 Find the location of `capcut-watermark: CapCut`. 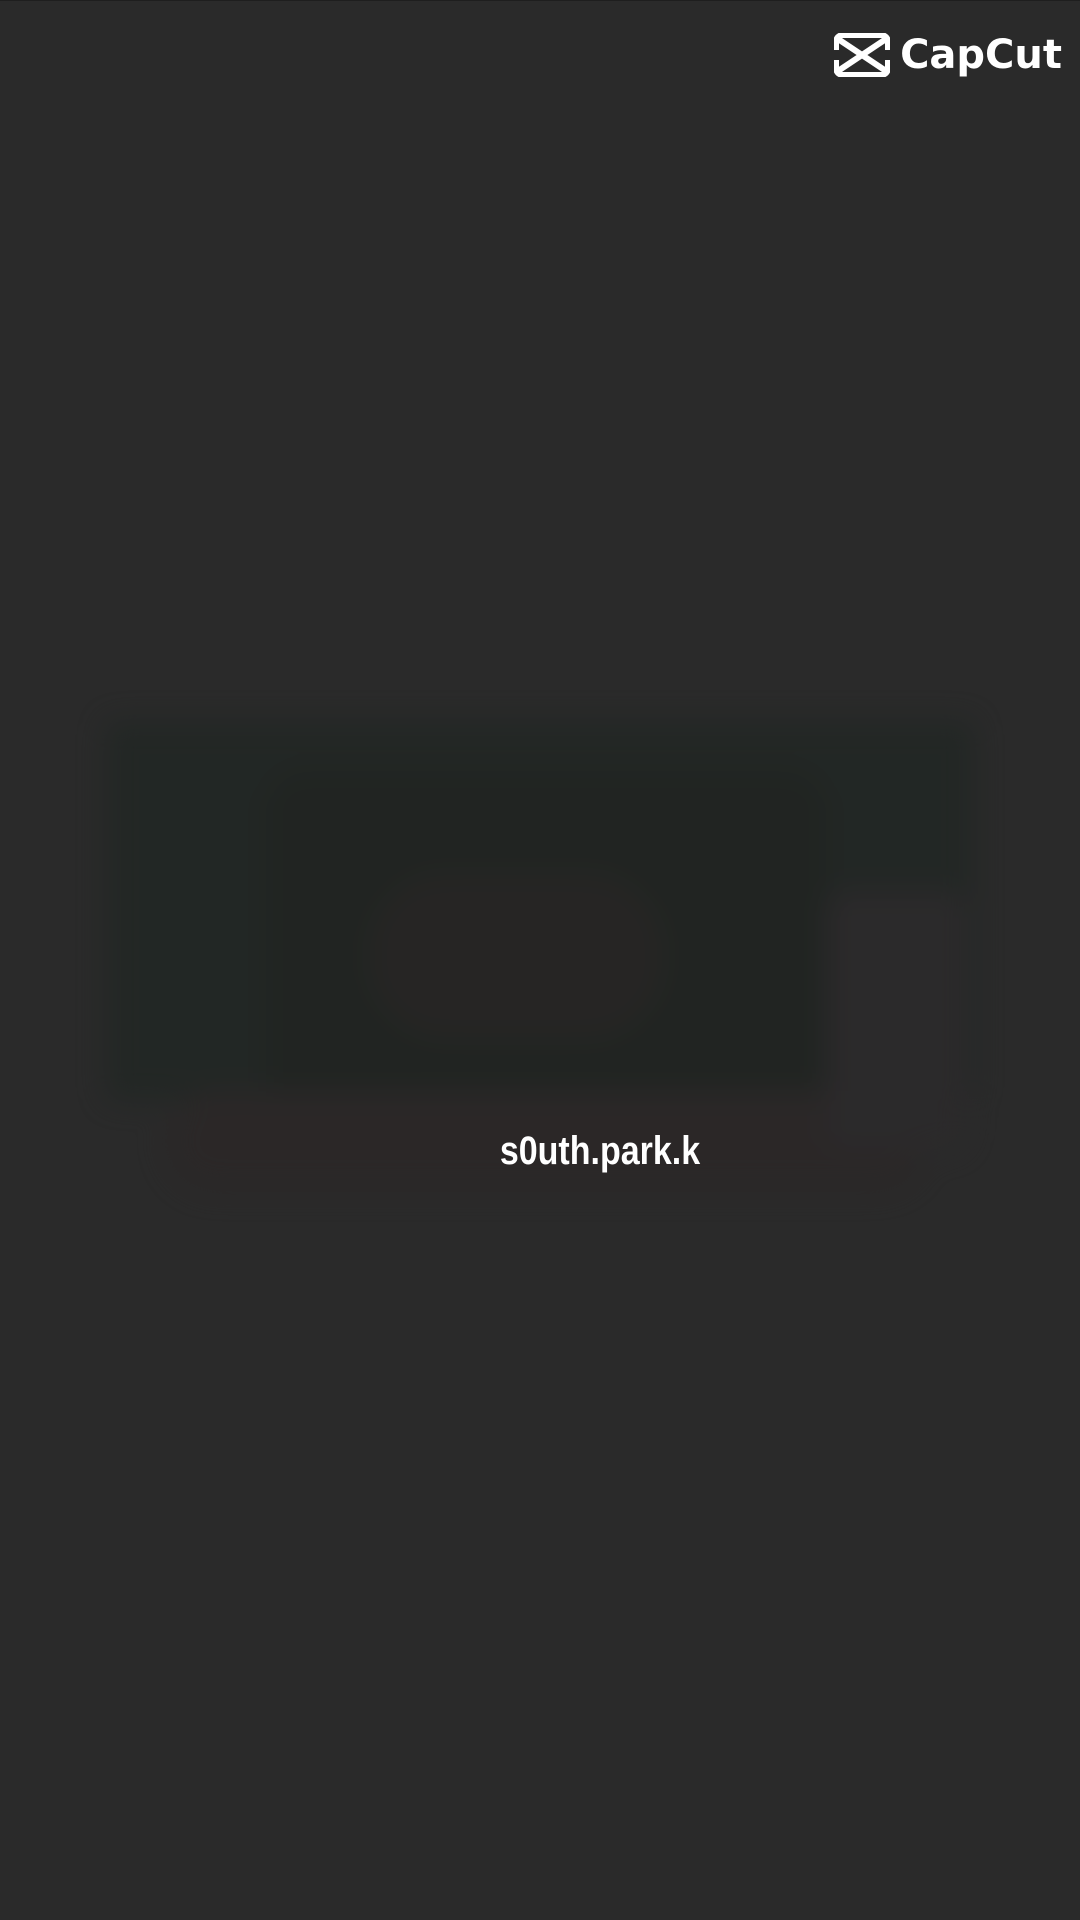

capcut-watermark: CapCut is located at coordinates (948, 55).